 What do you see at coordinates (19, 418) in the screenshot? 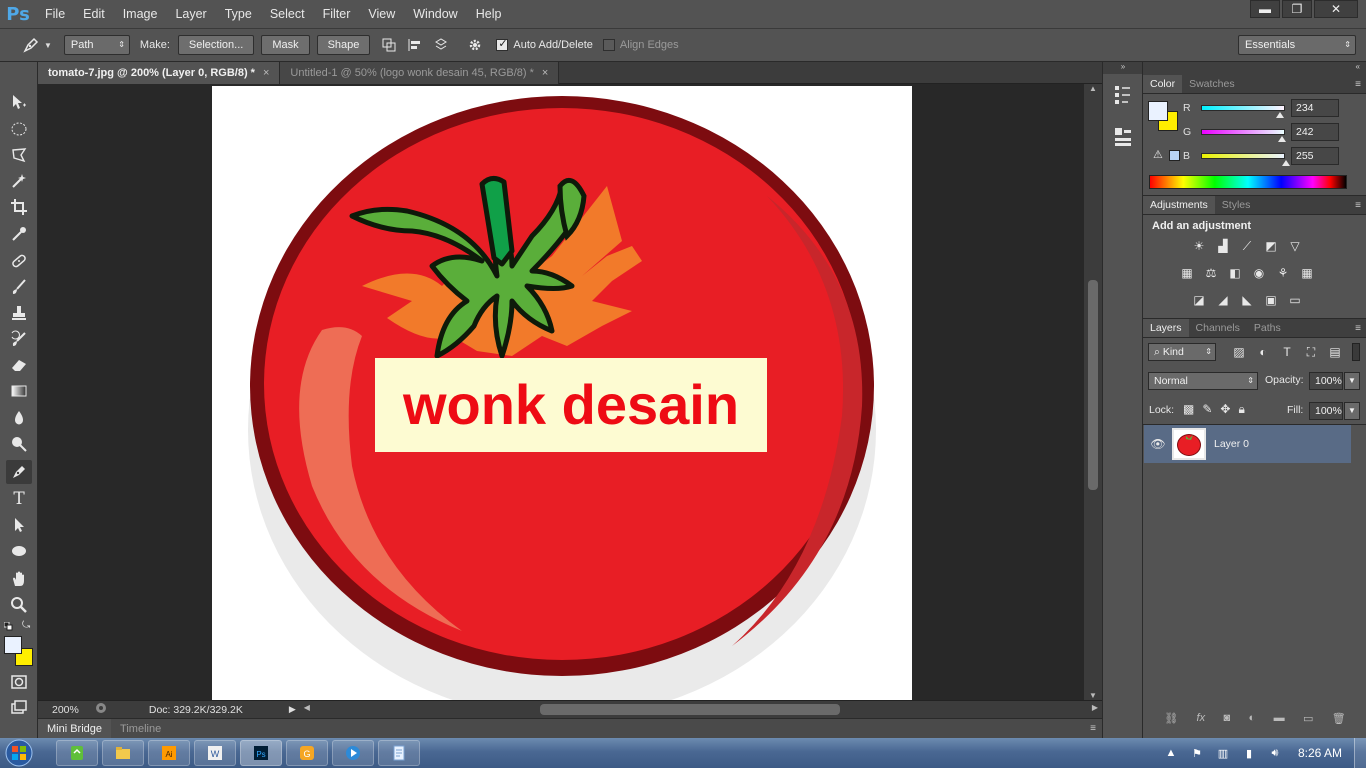
I see `blur-tool-icon` at bounding box center [19, 418].